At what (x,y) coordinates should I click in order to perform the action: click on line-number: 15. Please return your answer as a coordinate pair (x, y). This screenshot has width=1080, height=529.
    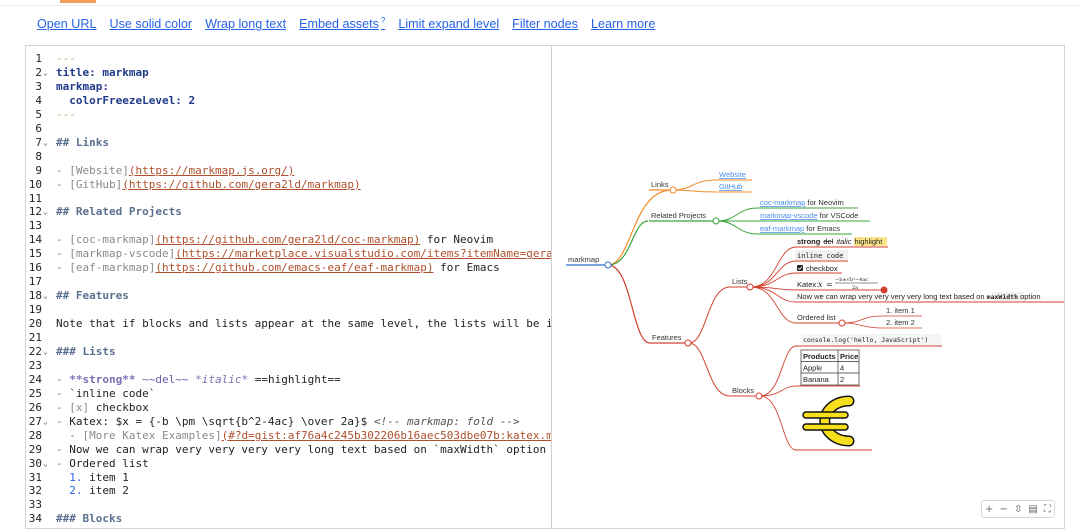
    Looking at the image, I should click on (35, 254).